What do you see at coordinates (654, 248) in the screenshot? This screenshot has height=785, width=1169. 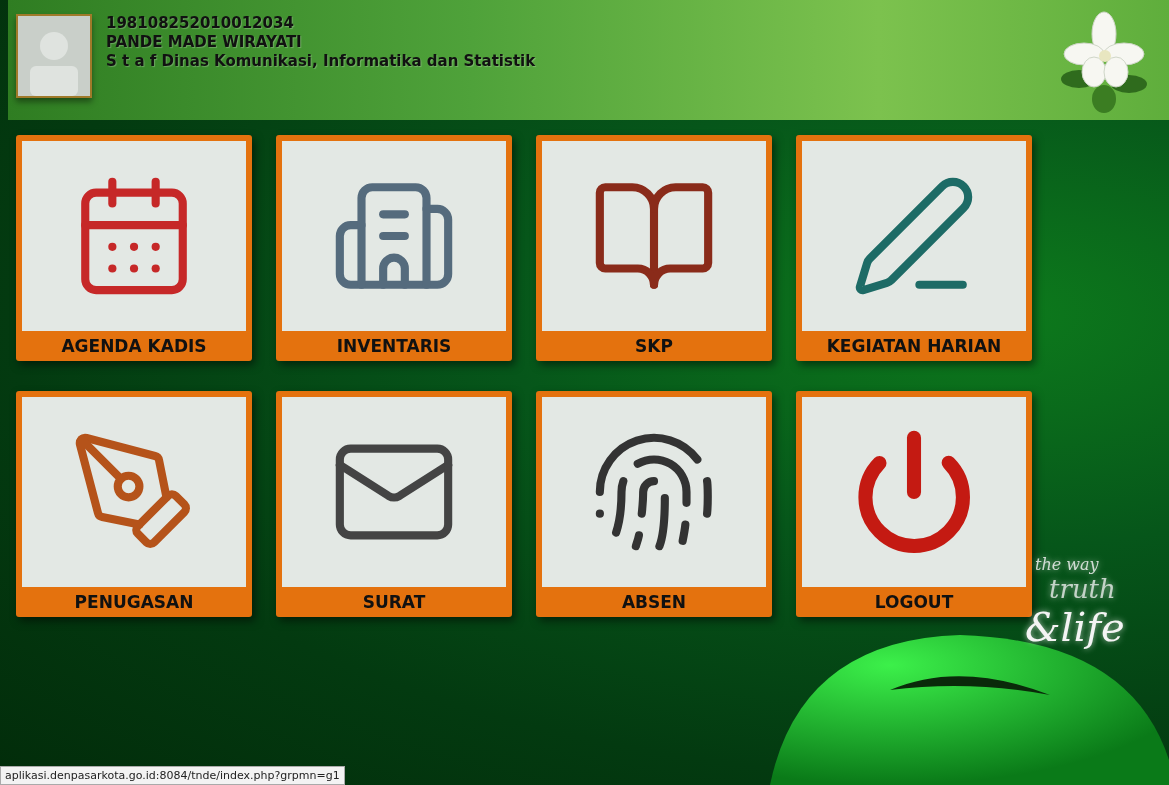 I see `menu-tile: SKP` at bounding box center [654, 248].